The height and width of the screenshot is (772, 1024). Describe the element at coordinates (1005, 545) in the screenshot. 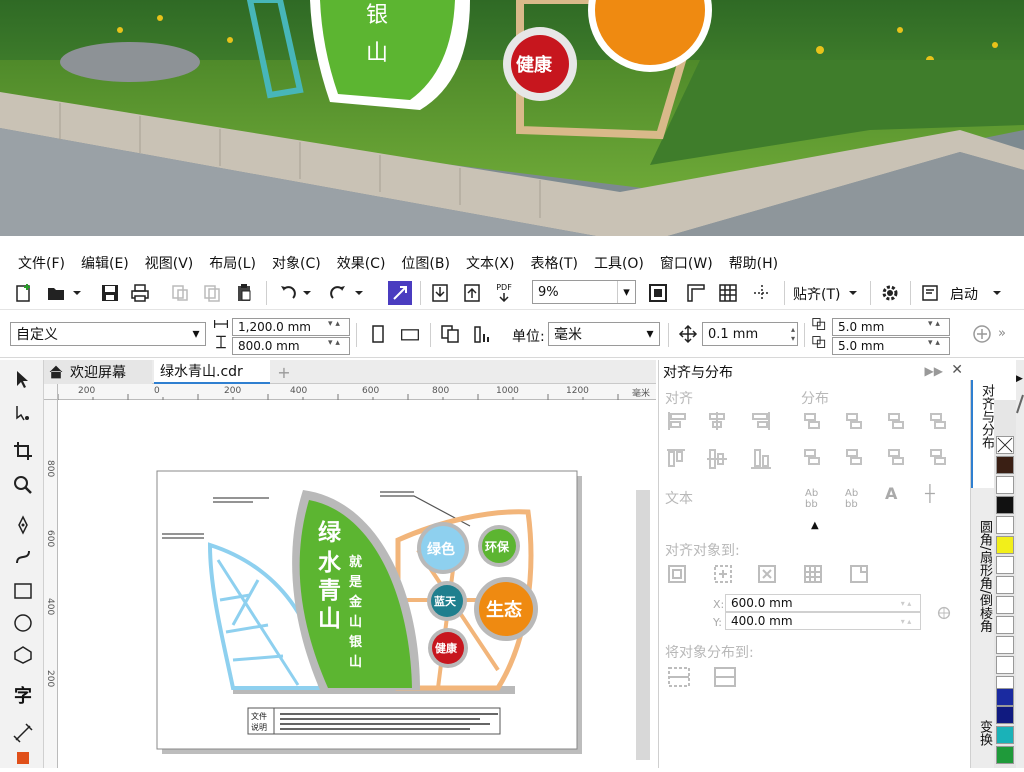

I see `swatch-yellow` at that location.